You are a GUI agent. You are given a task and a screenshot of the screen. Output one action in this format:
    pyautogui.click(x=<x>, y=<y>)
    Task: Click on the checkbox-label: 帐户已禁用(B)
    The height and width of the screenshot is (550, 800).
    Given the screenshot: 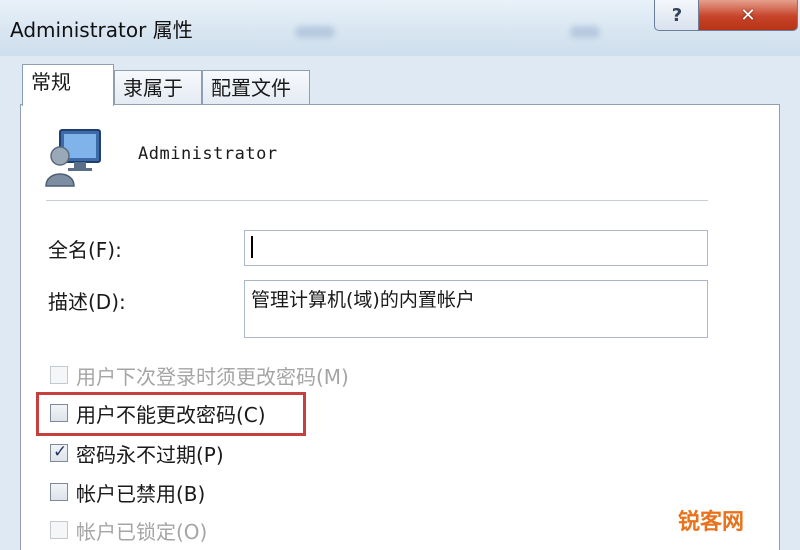 What is the action you would take?
    pyautogui.click(x=141, y=493)
    